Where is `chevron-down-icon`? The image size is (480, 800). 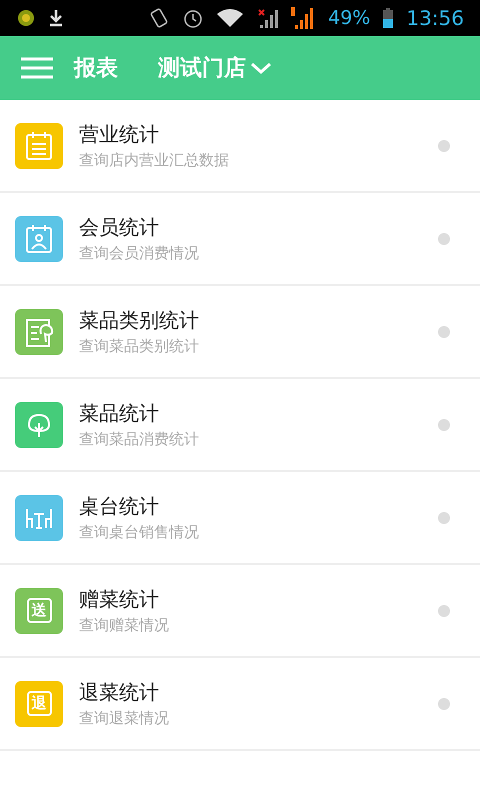
chevron-down-icon is located at coordinates (261, 68).